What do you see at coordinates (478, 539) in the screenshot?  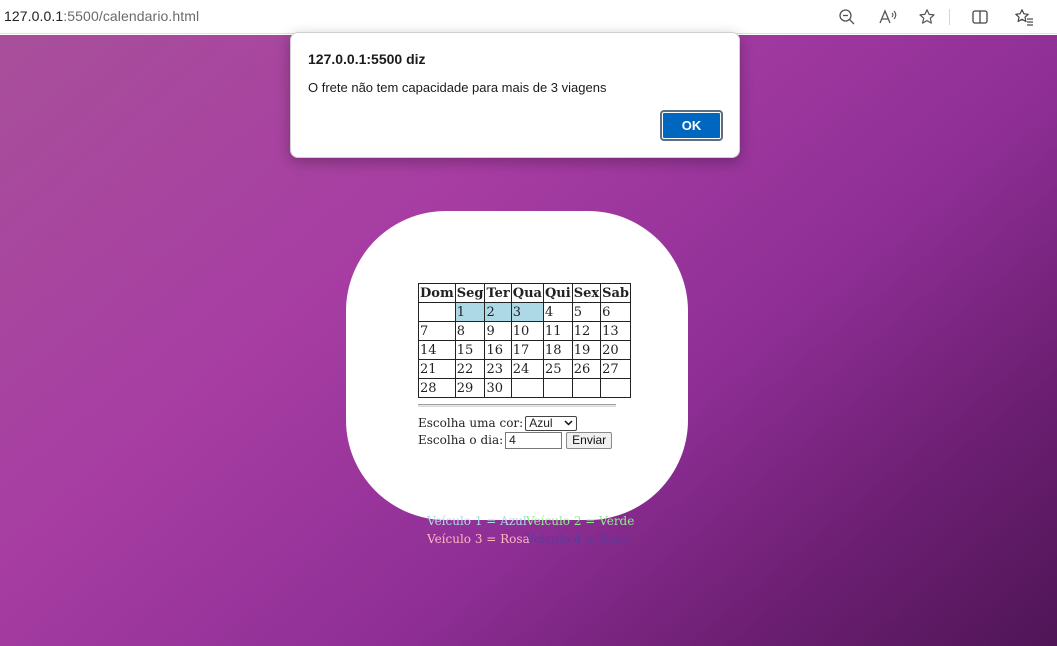 I see `legend-vehicle-3: Veículo 3 = Rosa` at bounding box center [478, 539].